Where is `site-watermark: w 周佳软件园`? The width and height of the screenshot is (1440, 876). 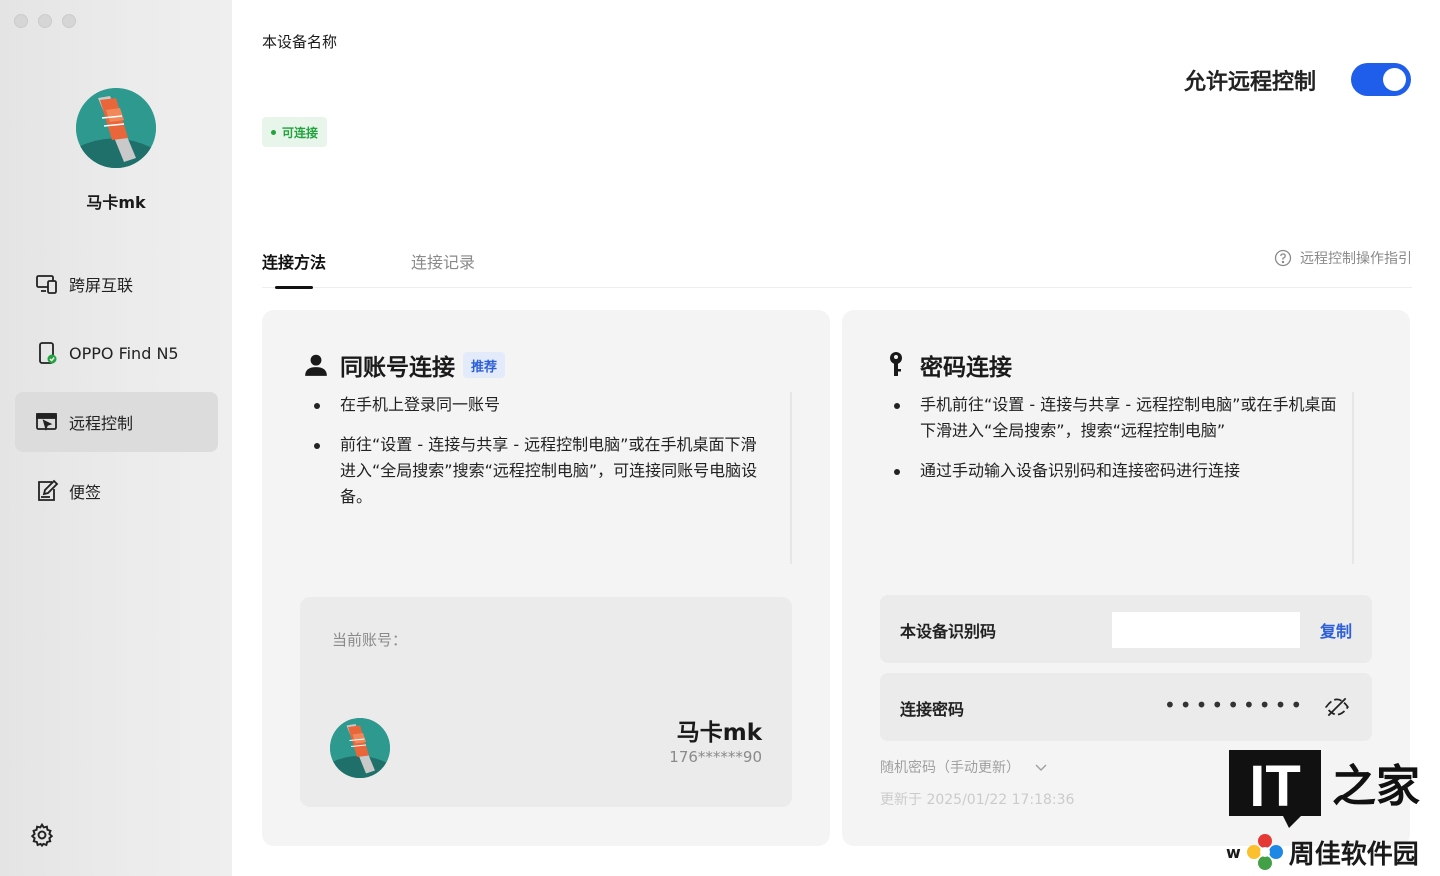 site-watermark: w 周佳软件园 is located at coordinates (1322, 852).